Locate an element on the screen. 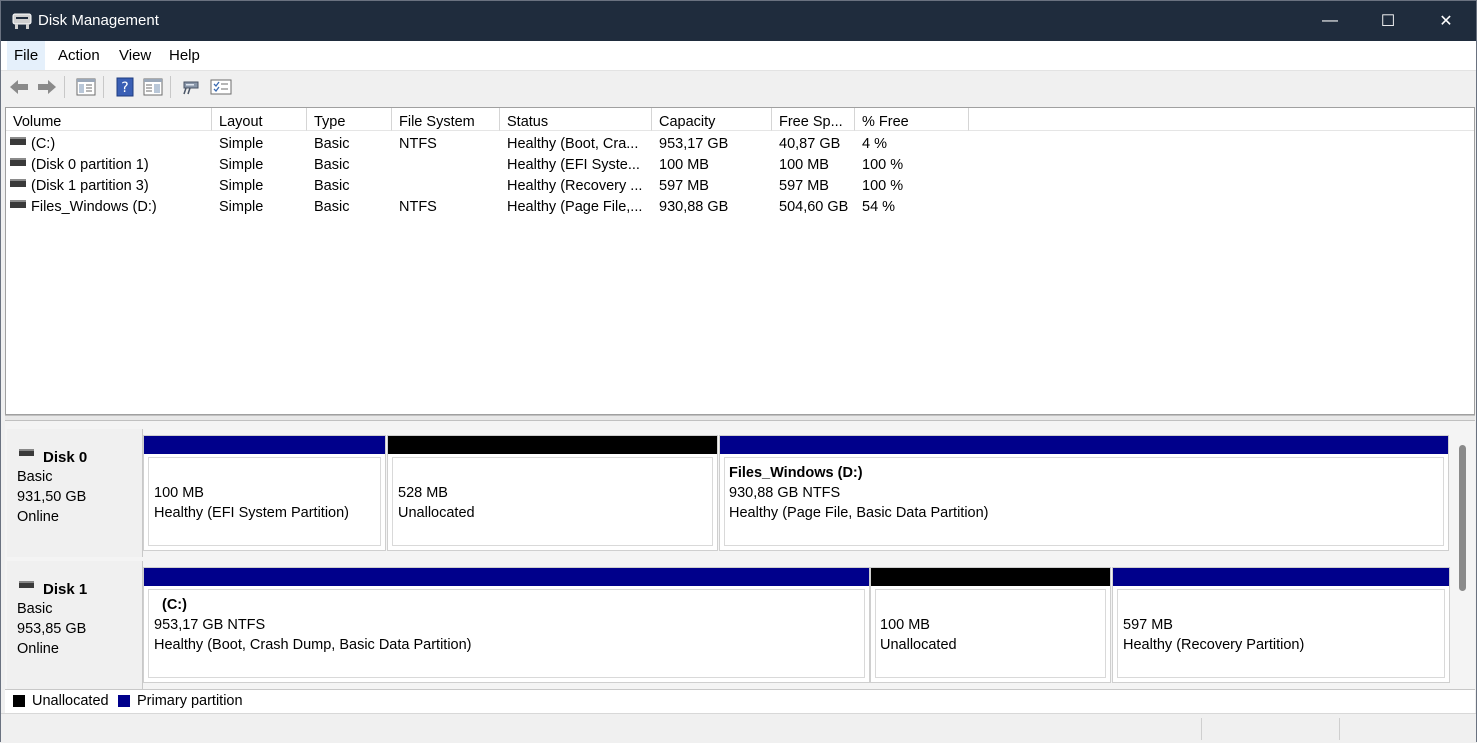 Image resolution: width=1477 pixels, height=743 pixels. volume-cell: (Disk 1 partition 3) is located at coordinates (110, 186).